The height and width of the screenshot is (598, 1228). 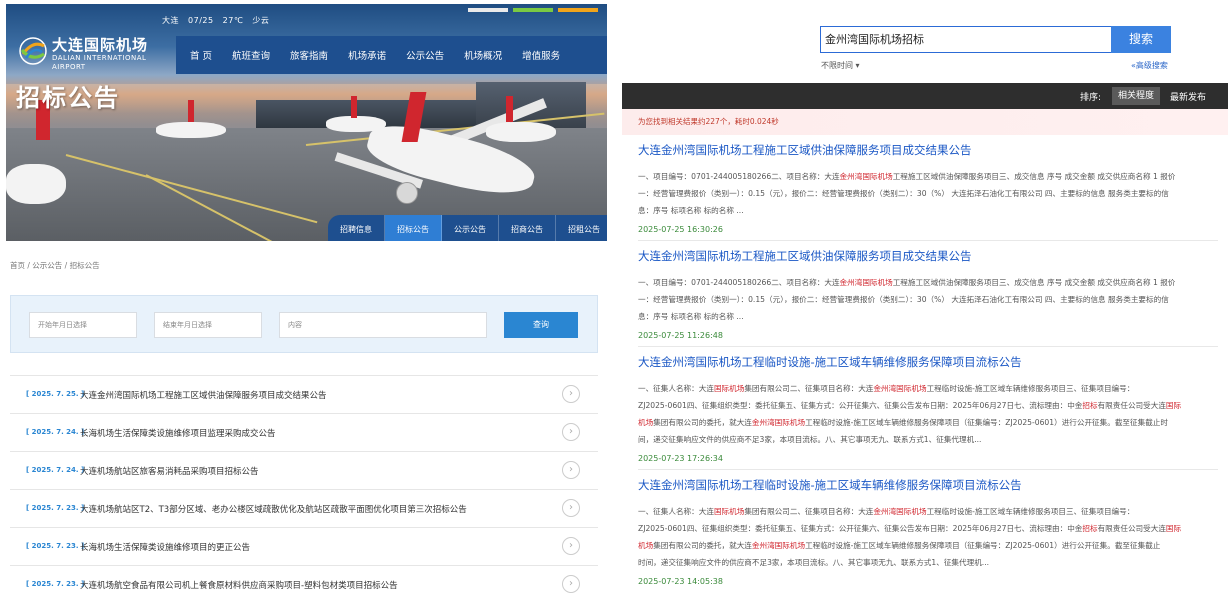 I want to click on item-title: 长海机场生活保障类设施维修项目监理采购成交公告, so click(x=178, y=433).